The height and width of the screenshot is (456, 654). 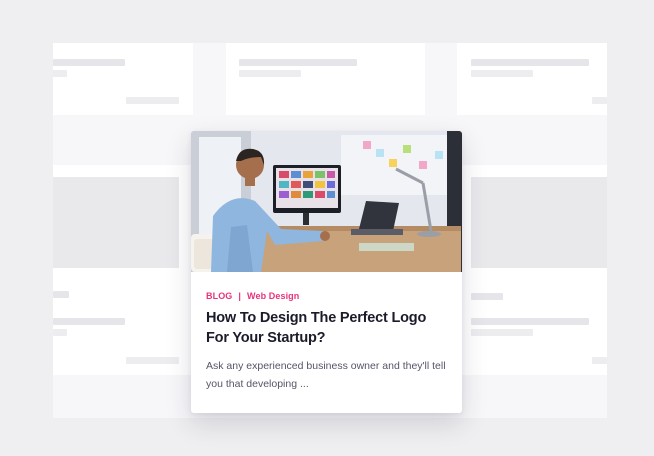 What do you see at coordinates (273, 296) in the screenshot?
I see `category-web-design-link: Web Design` at bounding box center [273, 296].